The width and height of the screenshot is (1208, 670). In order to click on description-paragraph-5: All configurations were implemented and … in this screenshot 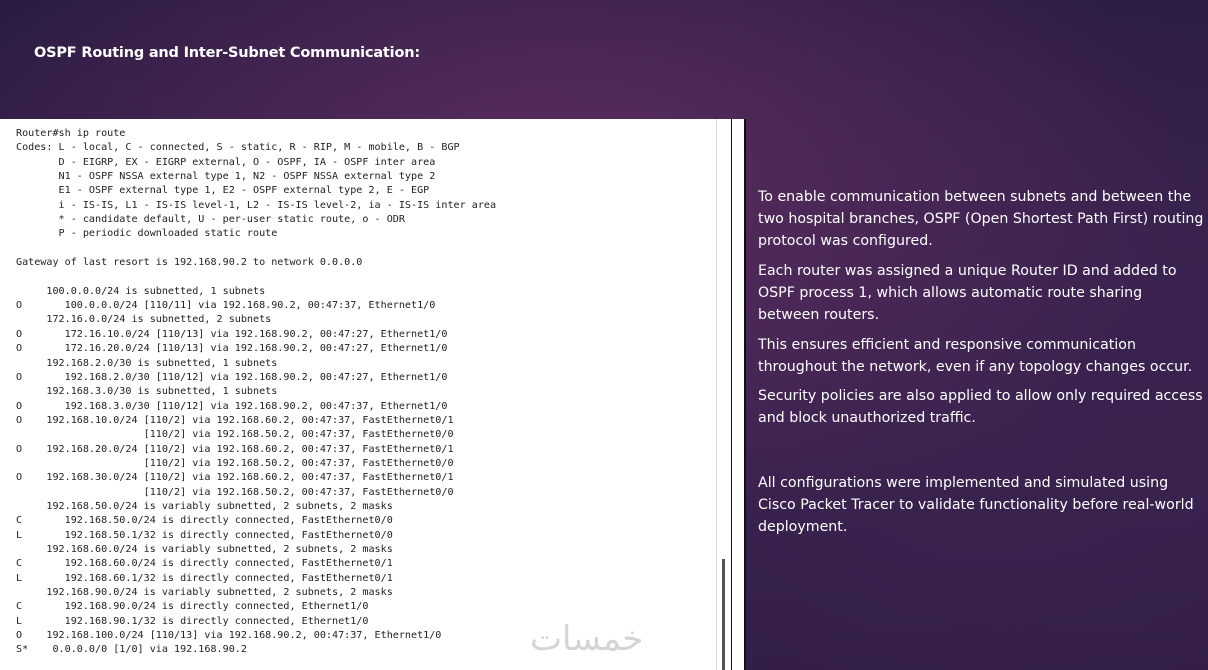, I will do `click(976, 505)`.